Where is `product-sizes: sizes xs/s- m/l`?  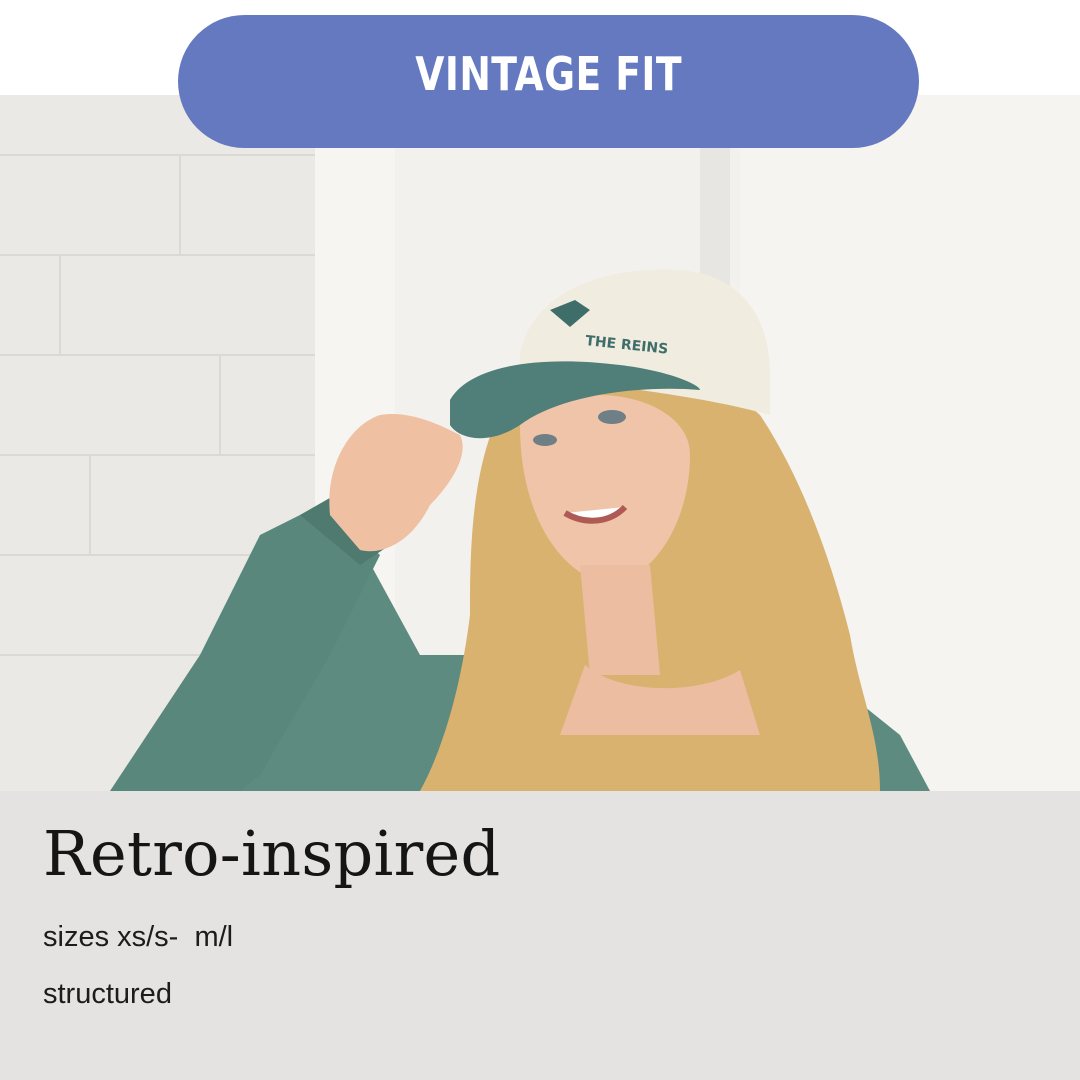 product-sizes: sizes xs/s- m/l is located at coordinates (138, 937).